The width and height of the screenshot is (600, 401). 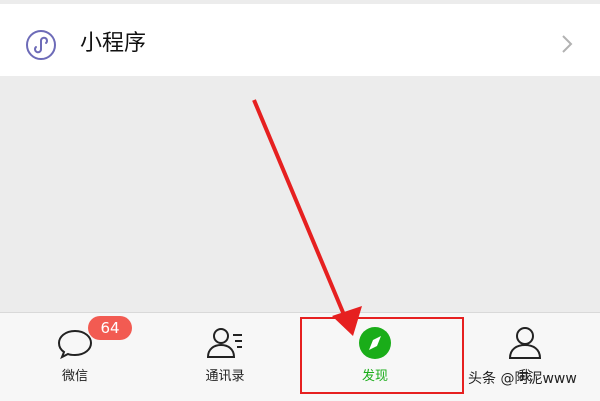 I want to click on mini-program-label: 小程序, so click(x=113, y=43).